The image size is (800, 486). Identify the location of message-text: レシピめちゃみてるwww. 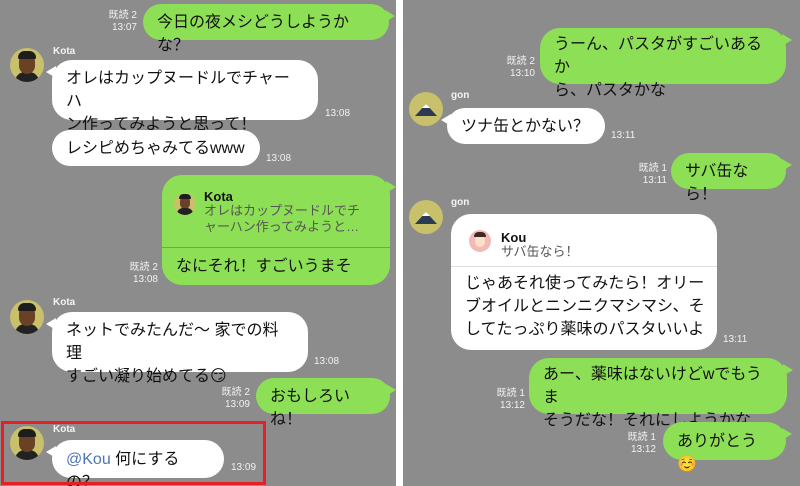
(155, 148).